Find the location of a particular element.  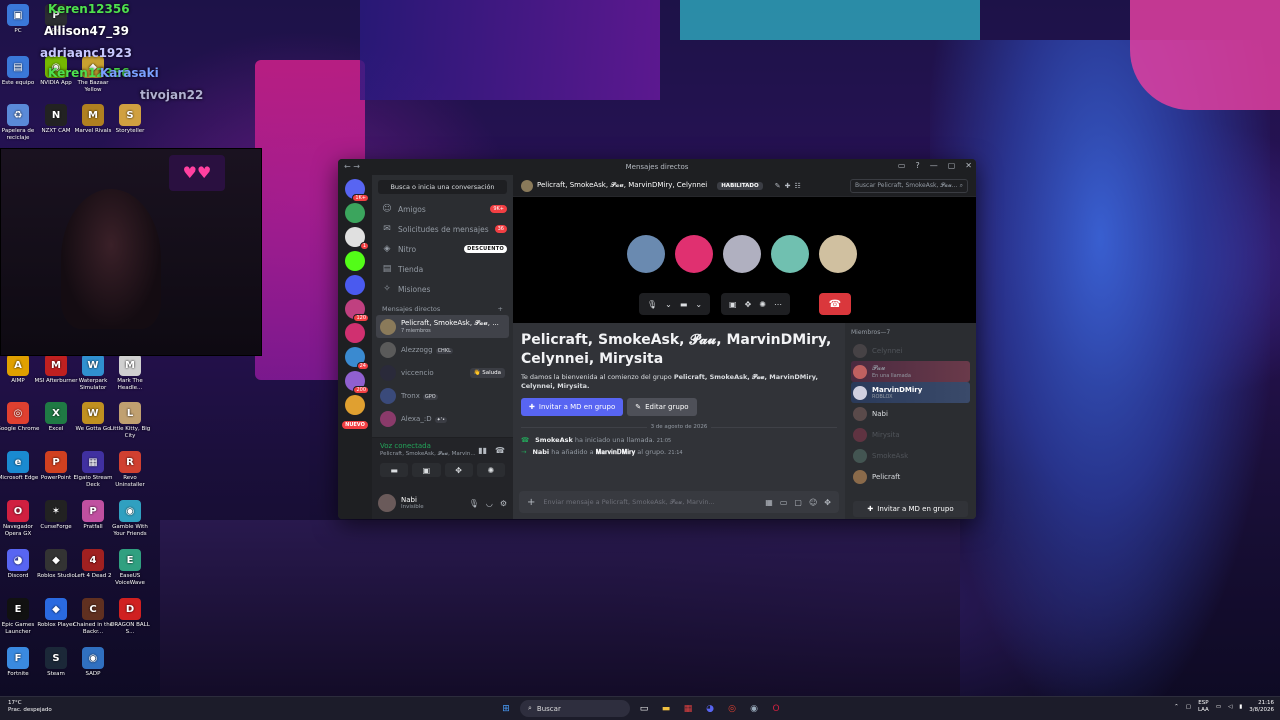

member-item: 𝓟𝓪𝓾 En una llamada is located at coordinates (910, 371).